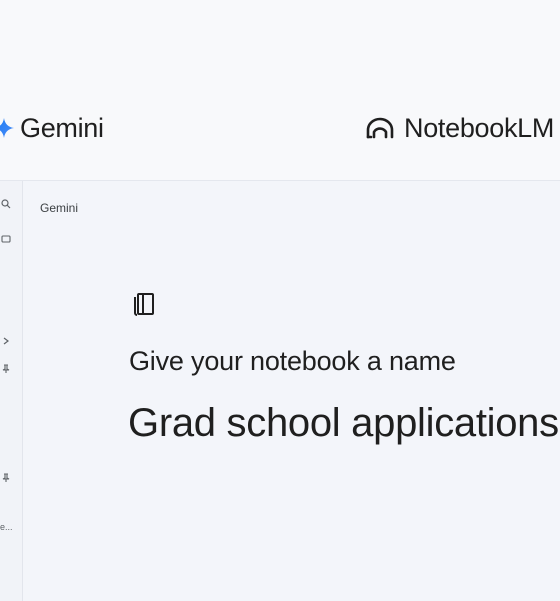  Describe the element at coordinates (59, 208) in the screenshot. I see `breadcrumb: Gemini` at that location.